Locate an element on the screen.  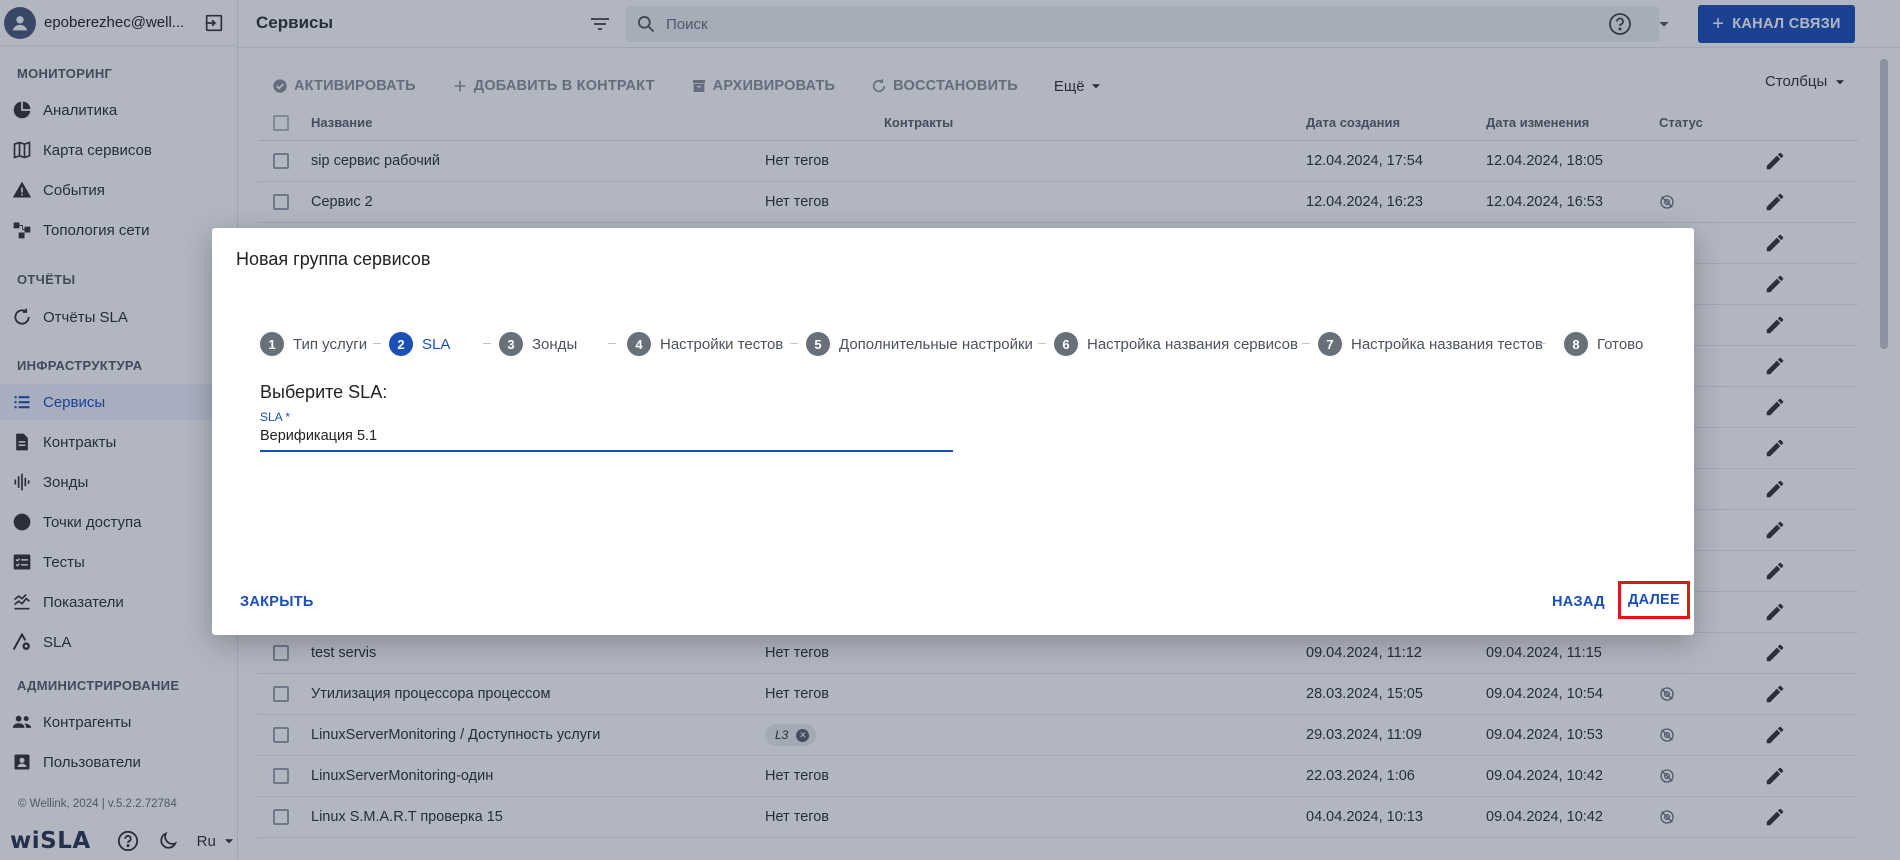
step-8: 8 Готово is located at coordinates (1603, 344).